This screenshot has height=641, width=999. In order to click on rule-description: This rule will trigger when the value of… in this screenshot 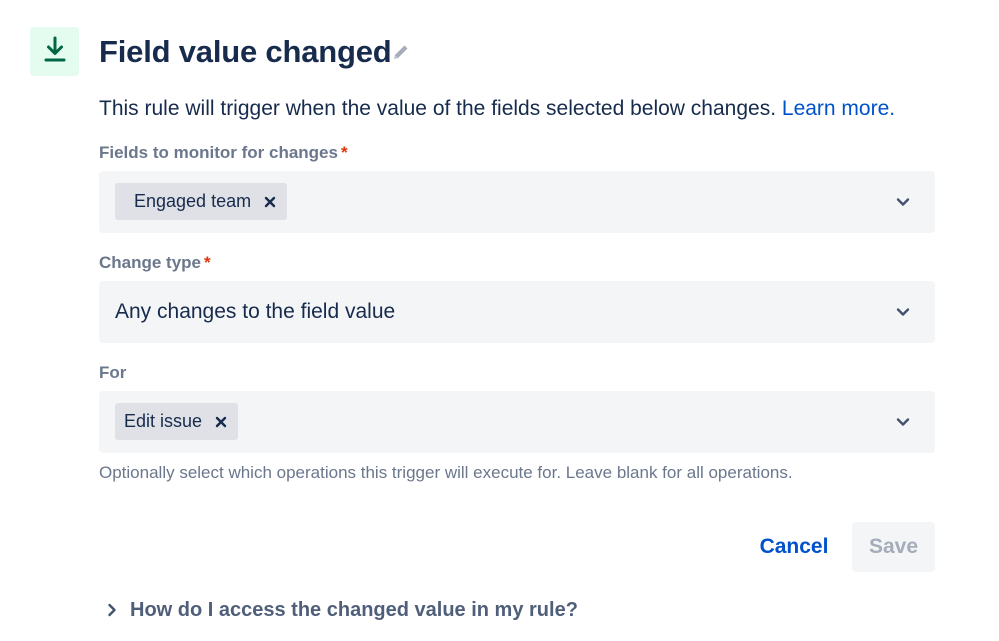, I will do `click(497, 109)`.